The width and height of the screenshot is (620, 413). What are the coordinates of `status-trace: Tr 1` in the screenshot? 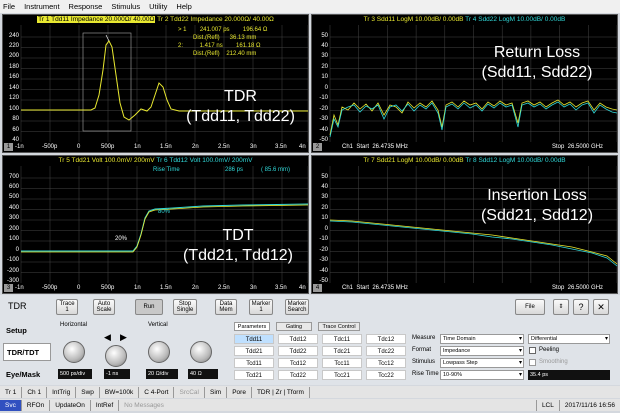 It's located at (11, 392).